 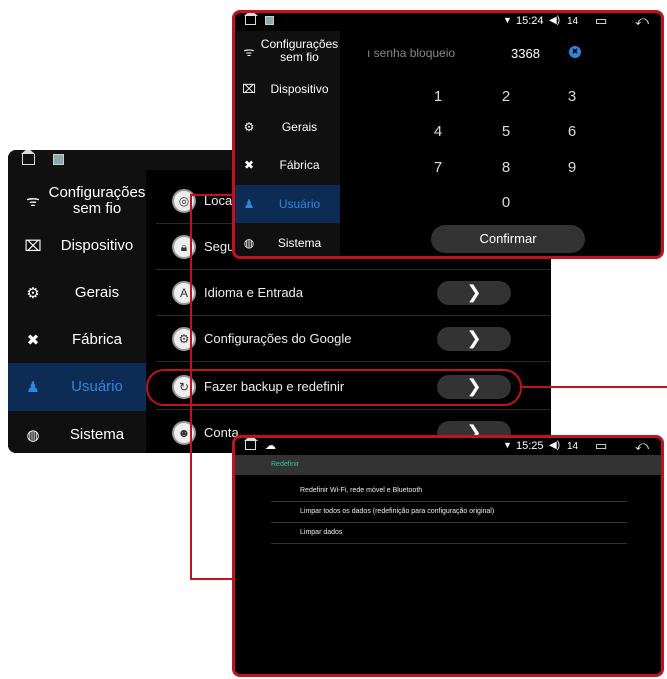 What do you see at coordinates (438, 131) in the screenshot?
I see `key-4: 4` at bounding box center [438, 131].